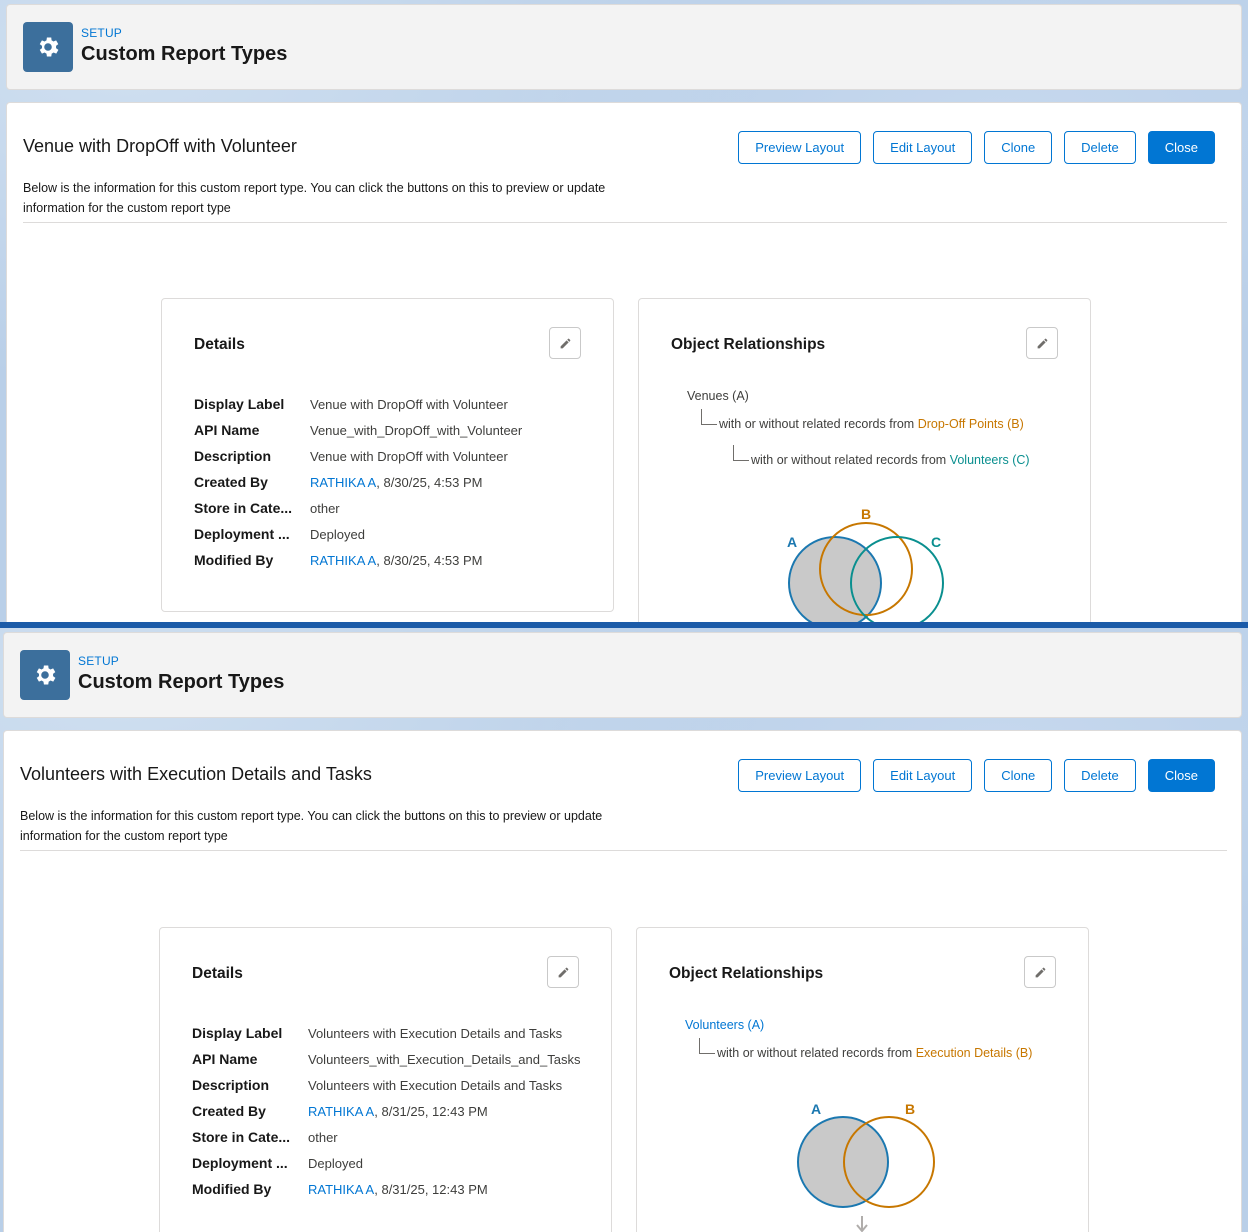 This screenshot has height=1232, width=1248. Describe the element at coordinates (160, 146) in the screenshot. I see `report-type-title: Venue with DropOff with Volunteer` at that location.